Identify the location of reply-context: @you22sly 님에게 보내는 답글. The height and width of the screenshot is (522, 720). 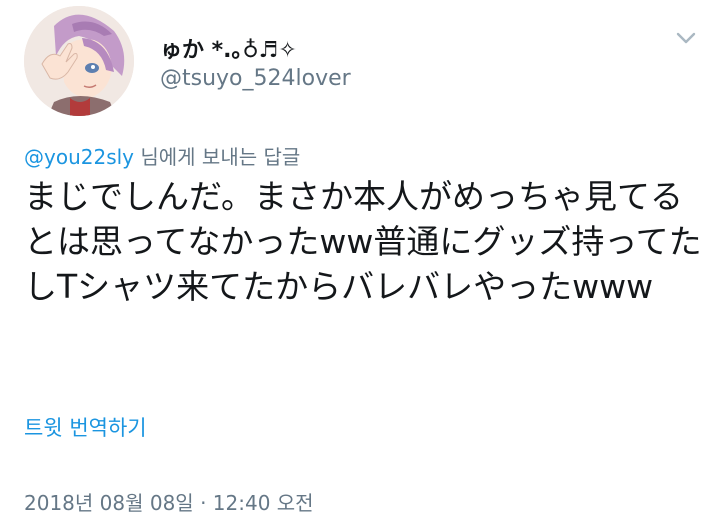
(162, 155).